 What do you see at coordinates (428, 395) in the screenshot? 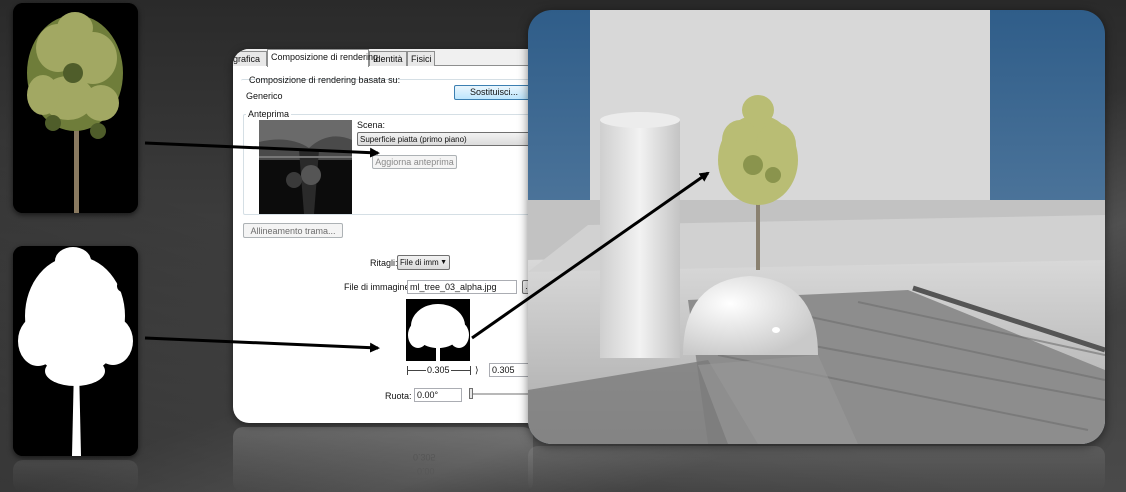
I see `rotate-value: 0.00°` at bounding box center [428, 395].